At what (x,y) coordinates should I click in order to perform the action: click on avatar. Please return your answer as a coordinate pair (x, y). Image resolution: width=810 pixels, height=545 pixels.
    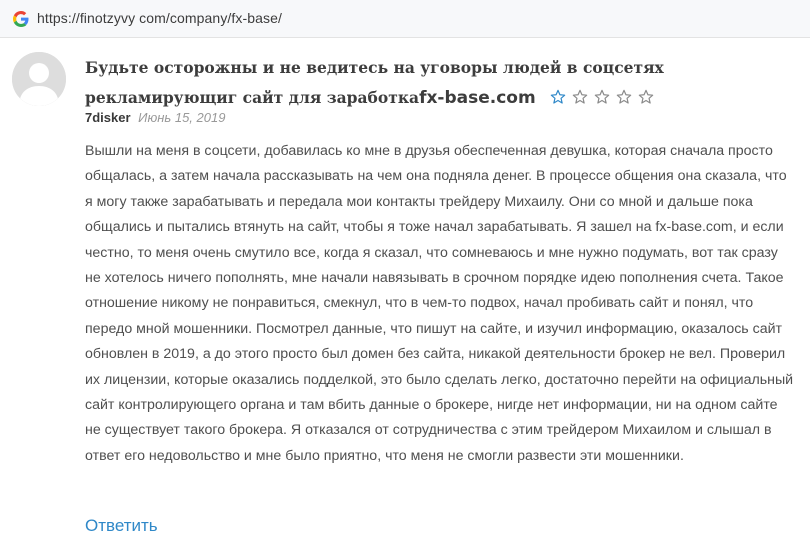
    Looking at the image, I should click on (39, 79).